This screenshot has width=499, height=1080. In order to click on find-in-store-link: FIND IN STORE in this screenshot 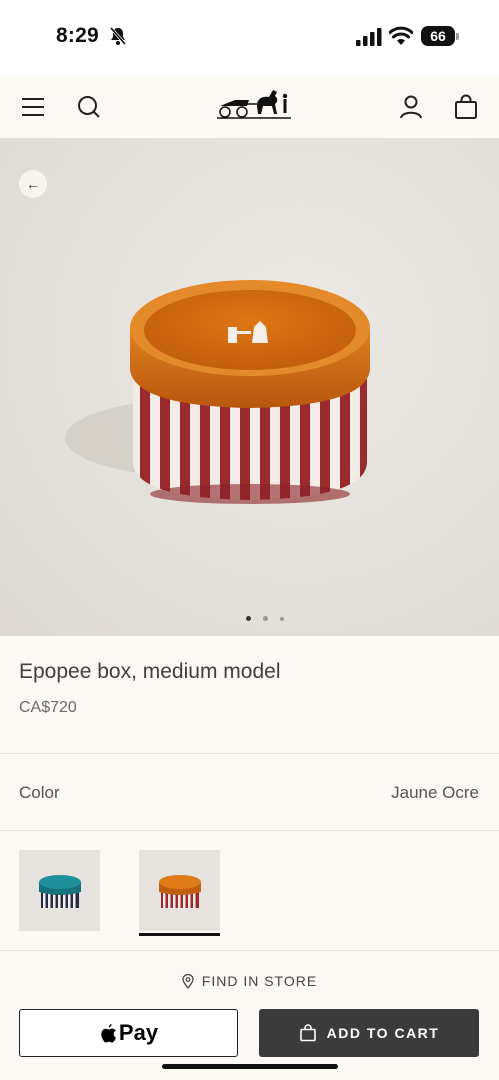, I will do `click(249, 981)`.